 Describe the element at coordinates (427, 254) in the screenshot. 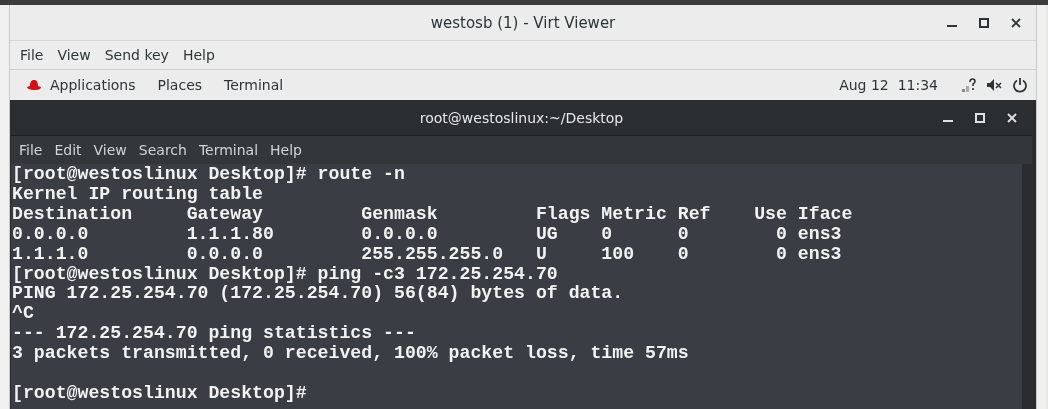

I see `terminal-line: 1.1.1.0 0.0.0.0 255.255.255.0 U 100 0 0 ens3` at that location.